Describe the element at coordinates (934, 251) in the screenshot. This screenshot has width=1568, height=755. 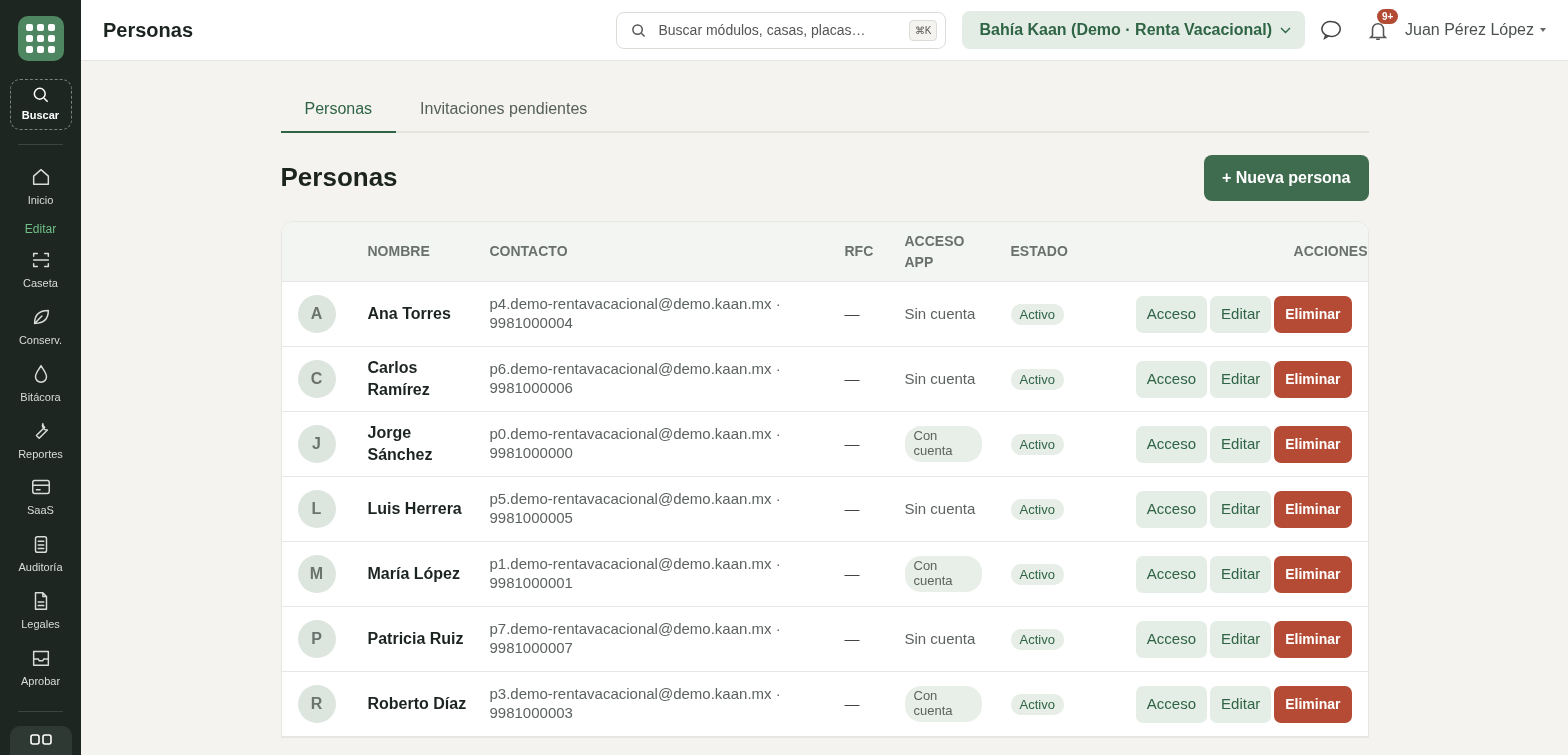
I see `column-header: ACCESO APP` at that location.